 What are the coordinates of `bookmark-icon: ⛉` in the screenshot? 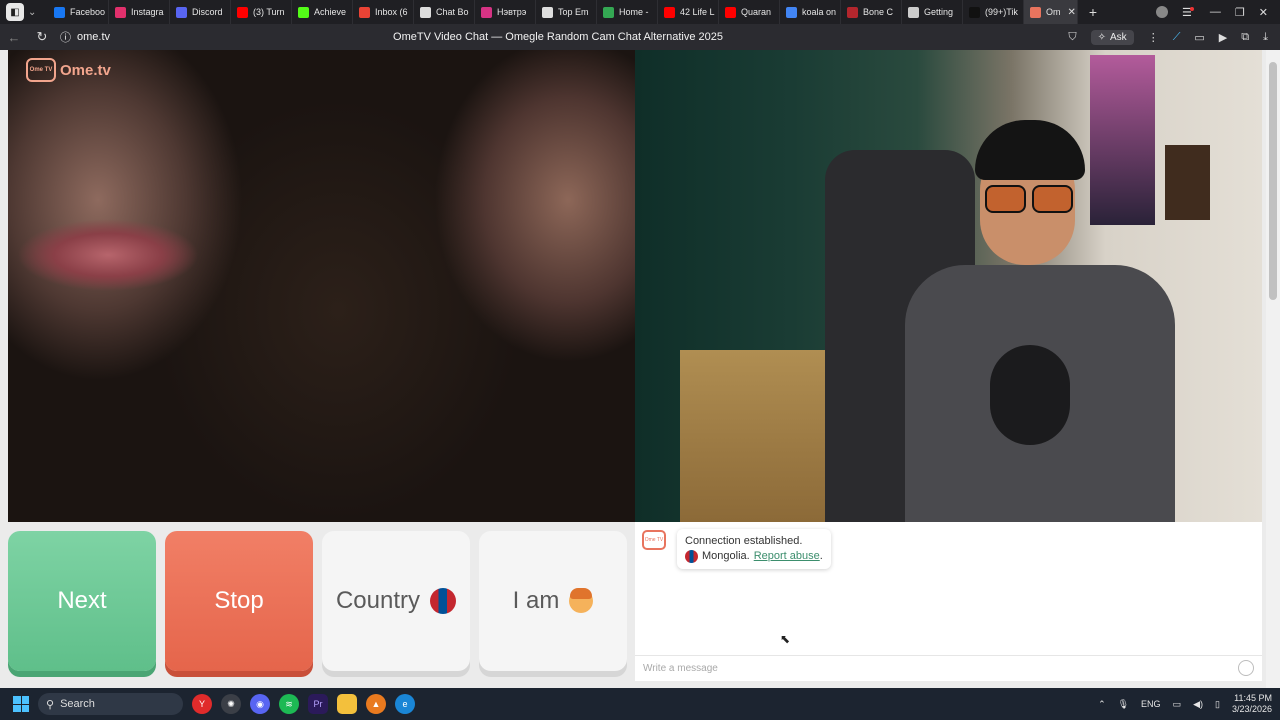 It's located at (1072, 37).